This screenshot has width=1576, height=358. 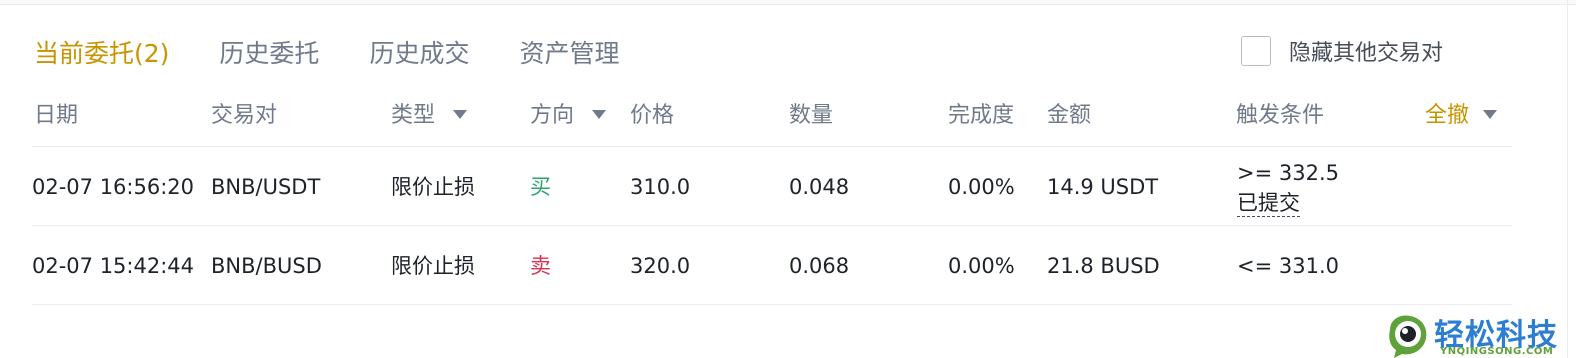 I want to click on order-total: 14.9 USDT, so click(x=1103, y=187).